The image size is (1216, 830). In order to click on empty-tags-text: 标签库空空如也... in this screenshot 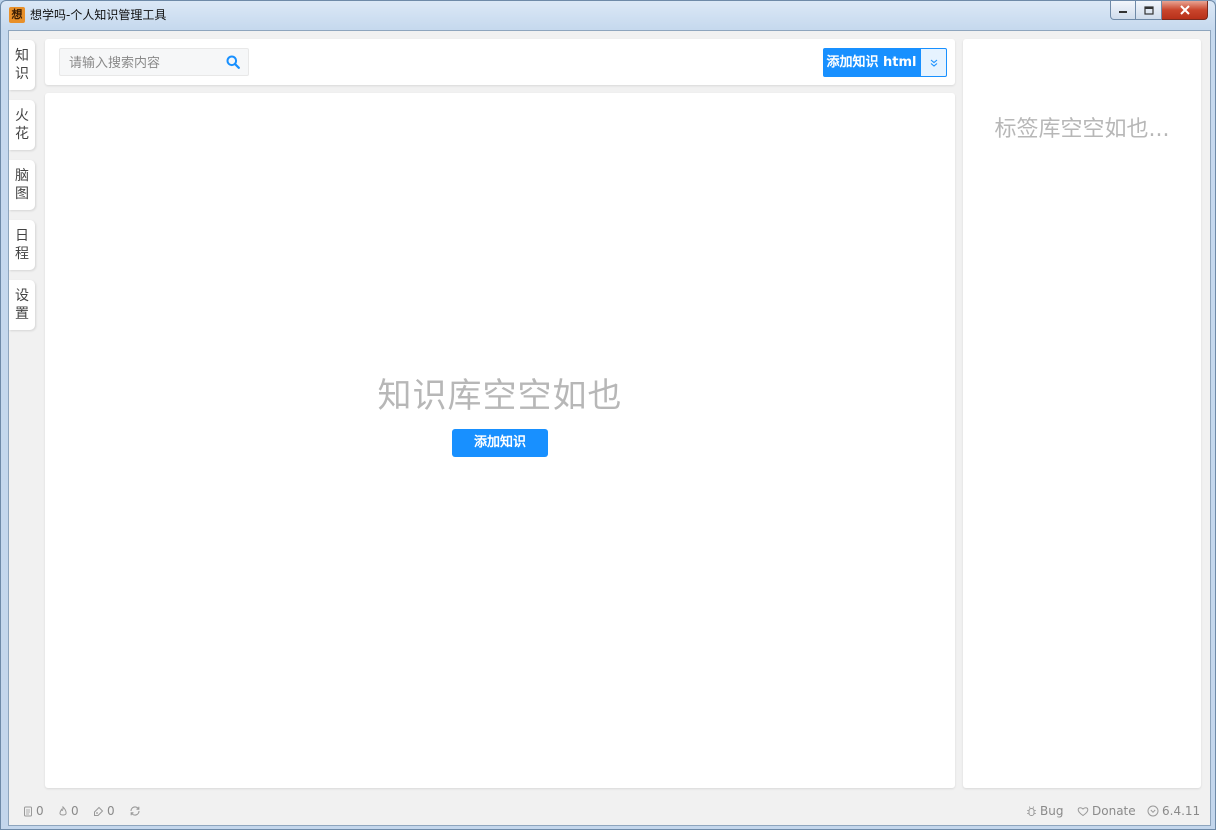, I will do `click(1082, 129)`.